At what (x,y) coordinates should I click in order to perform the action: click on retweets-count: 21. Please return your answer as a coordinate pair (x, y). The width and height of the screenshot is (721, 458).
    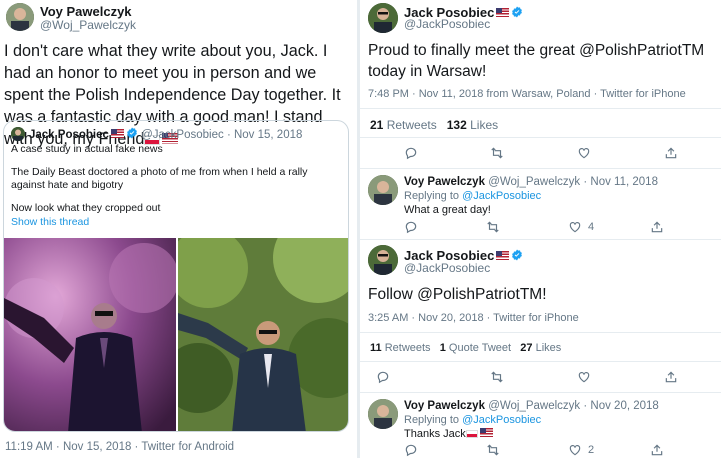
    Looking at the image, I should click on (376, 125).